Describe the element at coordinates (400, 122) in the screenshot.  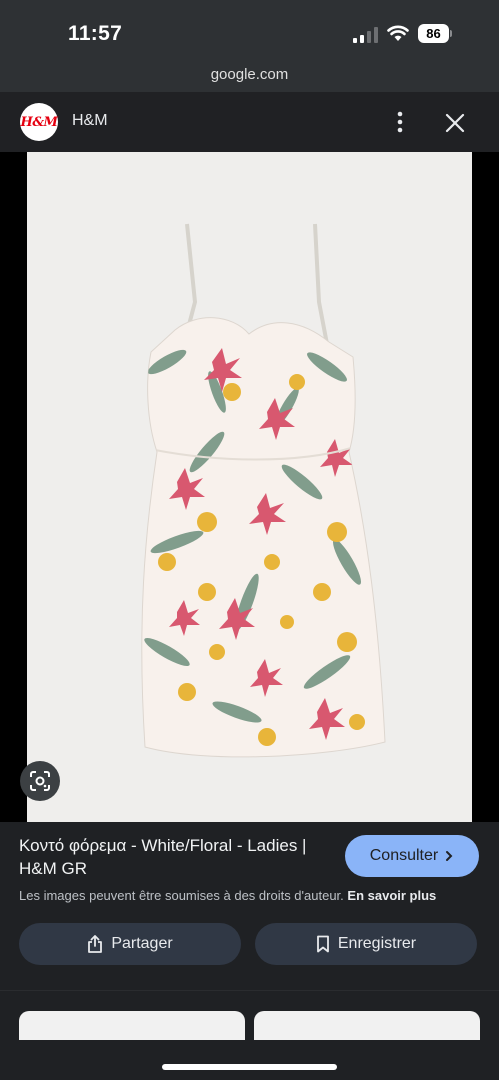
I see `more-options-icon` at that location.